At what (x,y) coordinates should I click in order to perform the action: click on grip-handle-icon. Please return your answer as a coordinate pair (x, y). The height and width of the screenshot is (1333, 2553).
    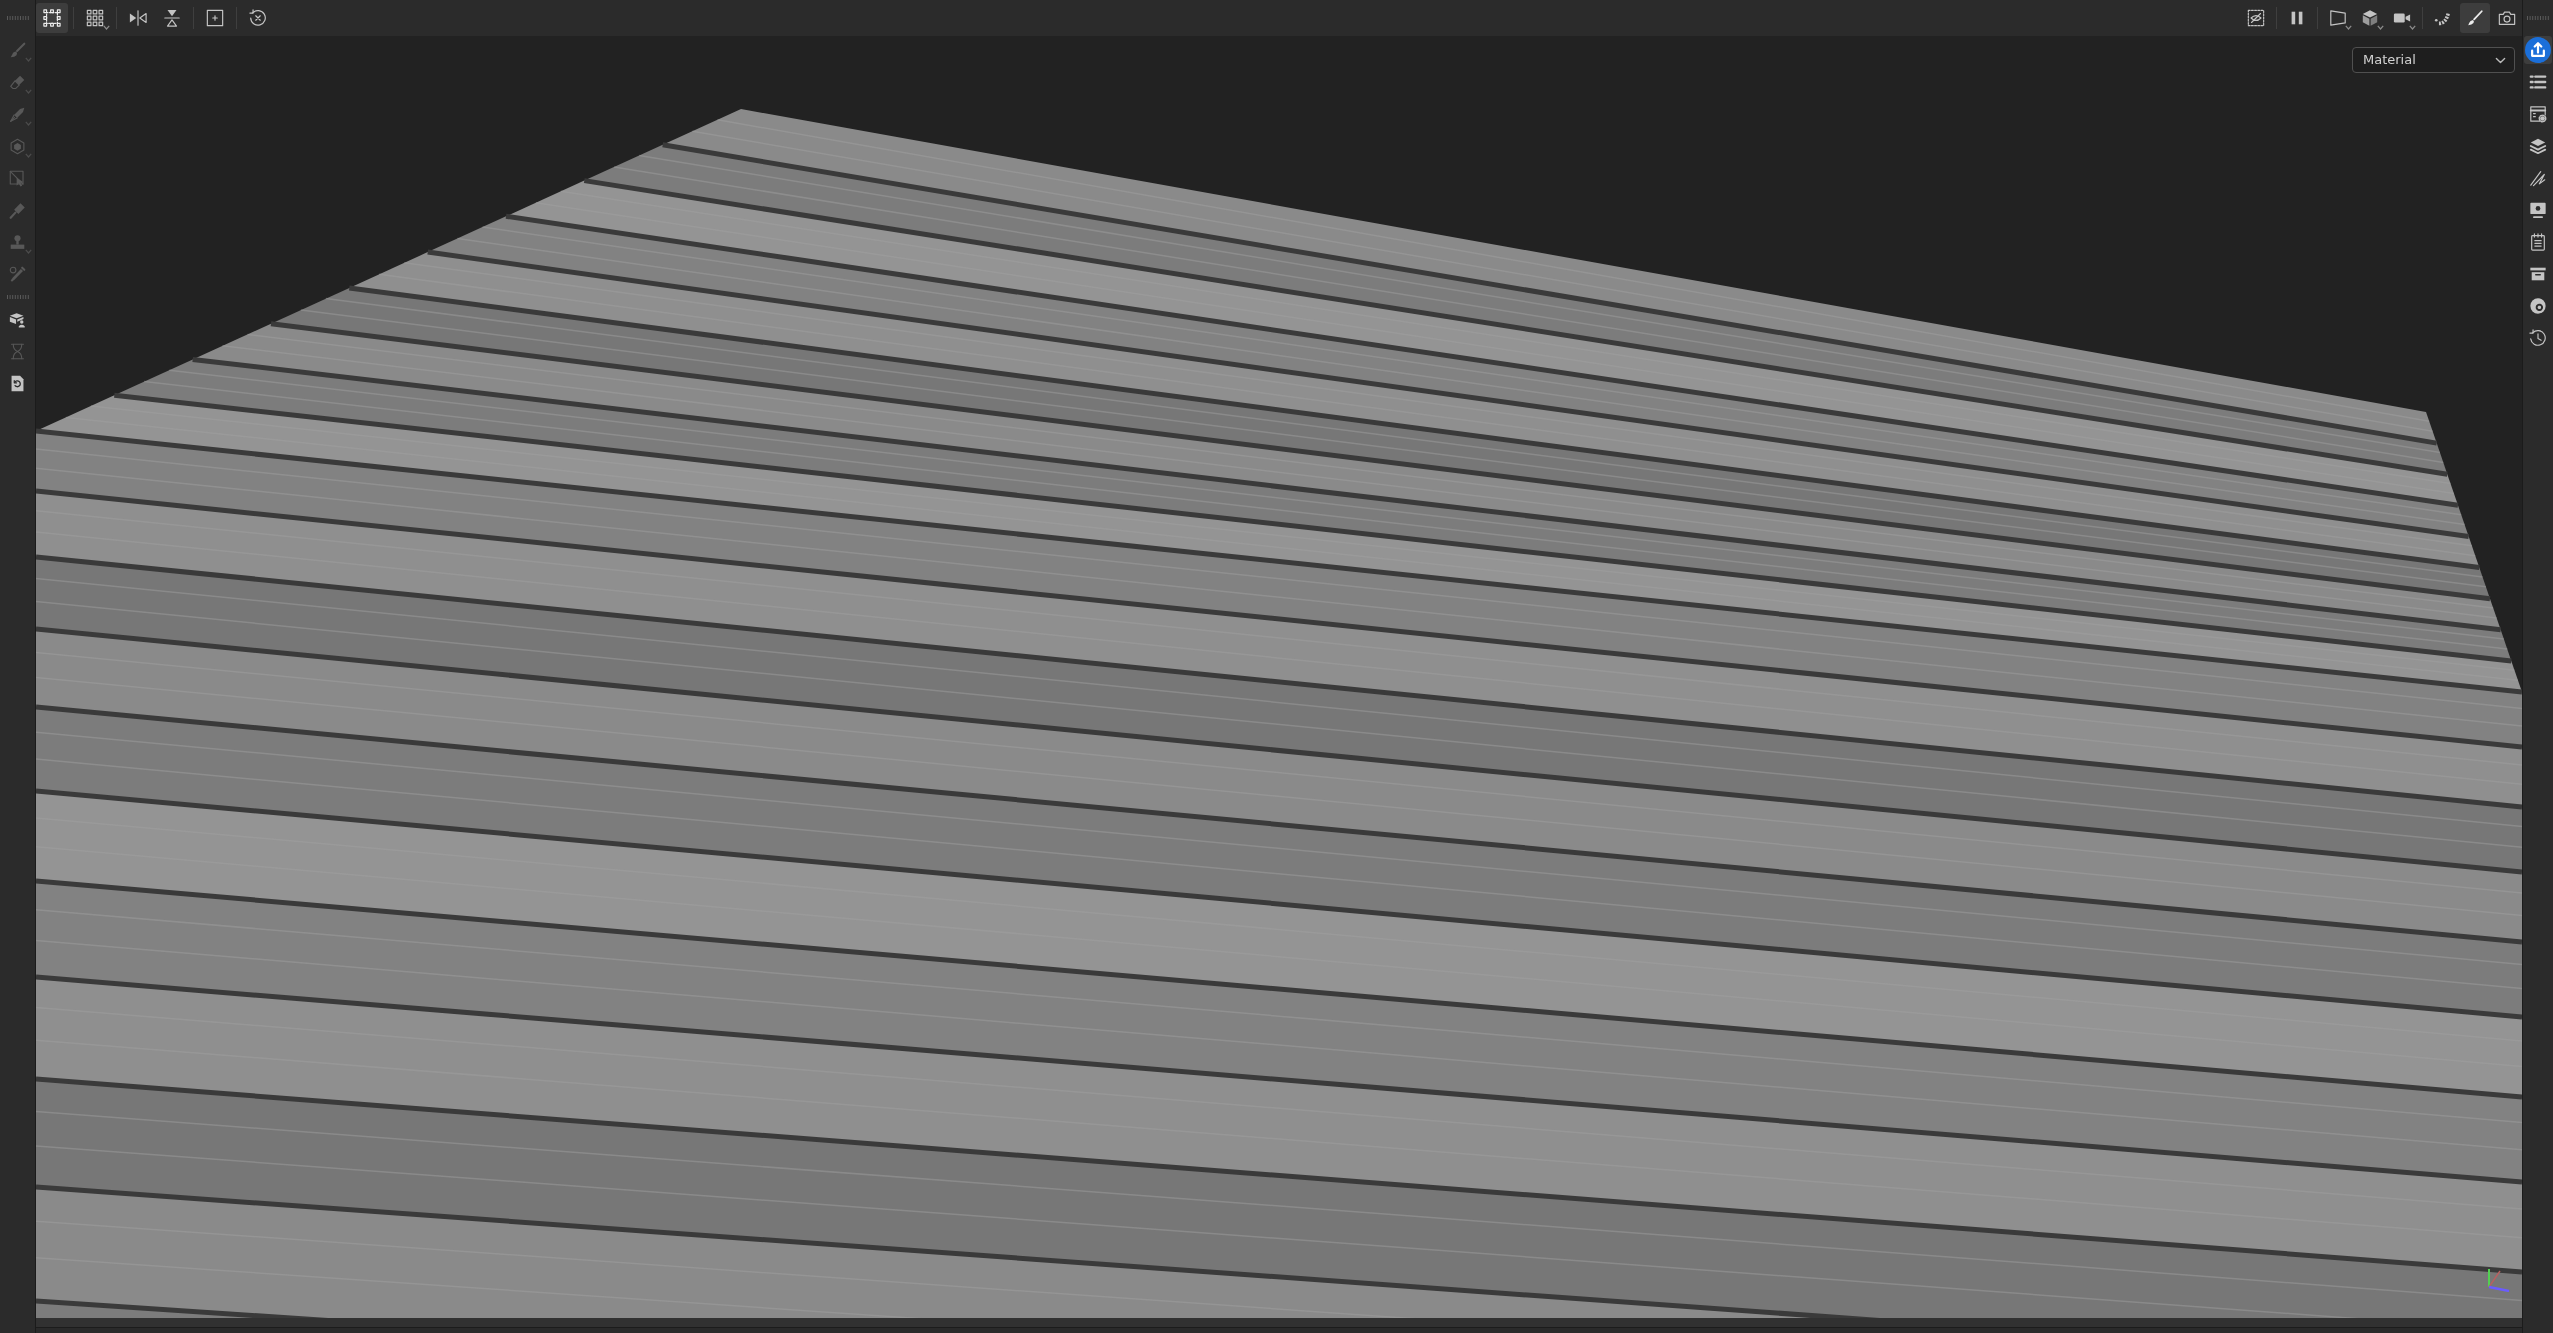
    Looking at the image, I should click on (17, 296).